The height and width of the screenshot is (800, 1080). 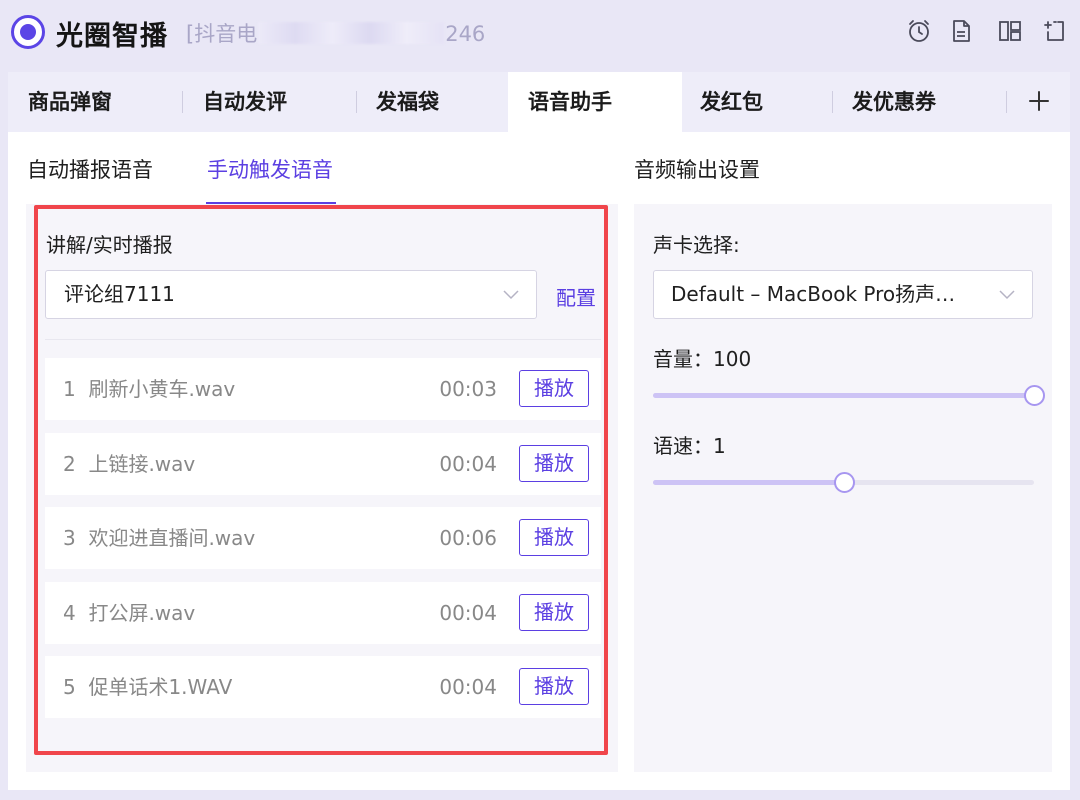 What do you see at coordinates (697, 170) in the screenshot?
I see `audio-output-heading: 音频输出设置` at bounding box center [697, 170].